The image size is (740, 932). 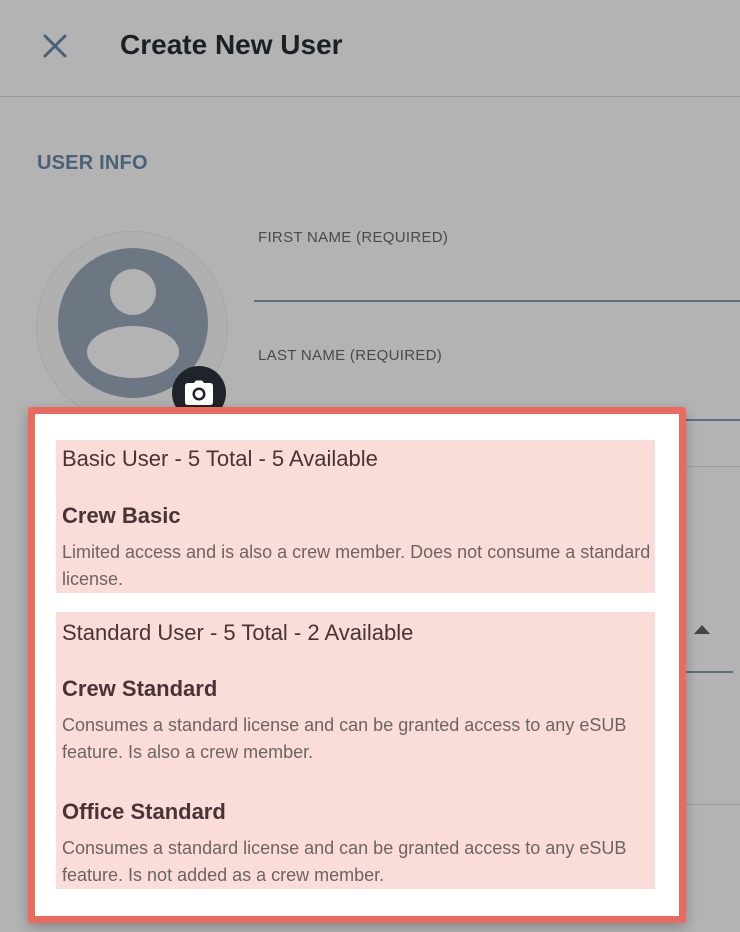 I want to click on camera-icon, so click(x=199, y=392).